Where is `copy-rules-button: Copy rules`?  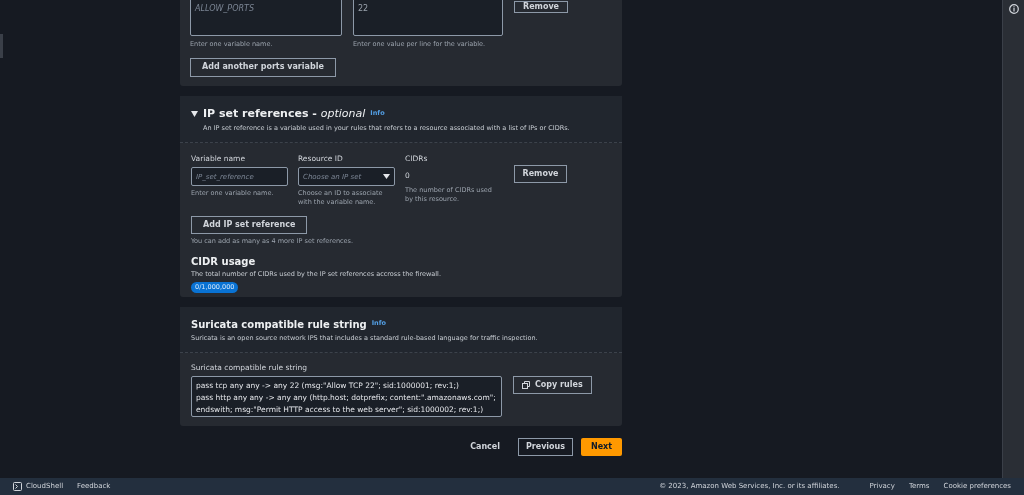 copy-rules-button: Copy rules is located at coordinates (552, 384).